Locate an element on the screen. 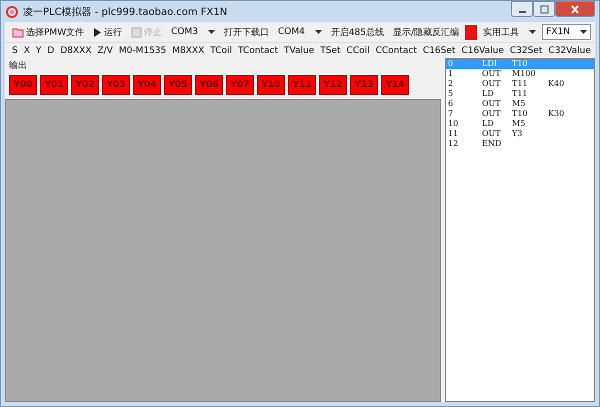 The image size is (600, 407). register-tab: X is located at coordinates (26, 51).